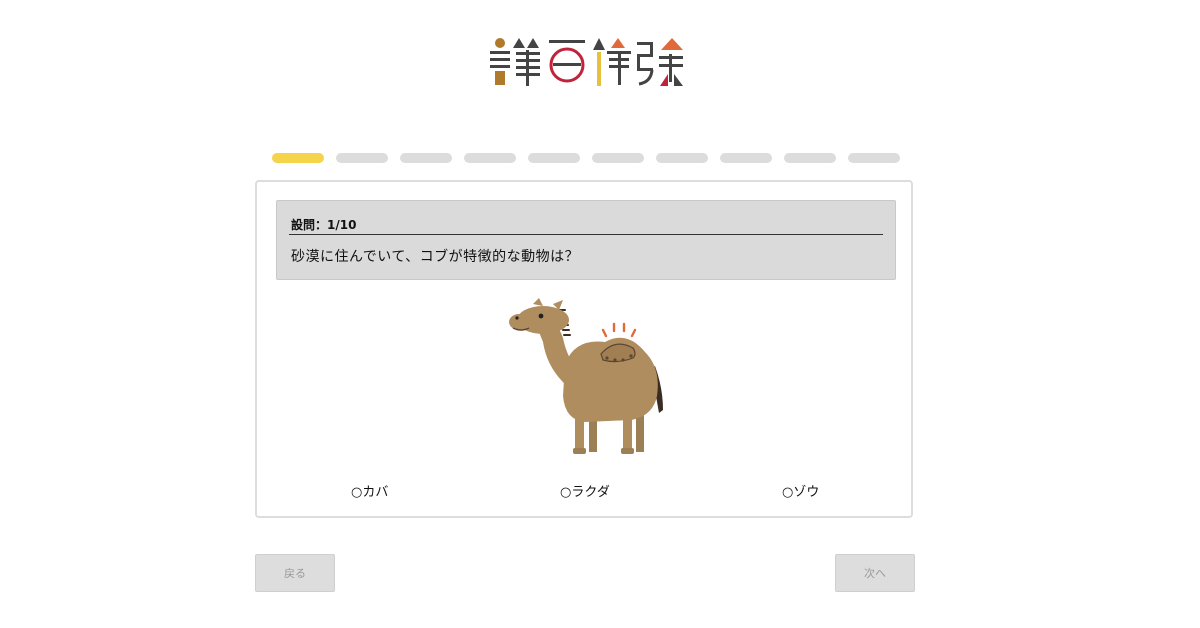  What do you see at coordinates (295, 573) in the screenshot?
I see `back-button: 戻る` at bounding box center [295, 573].